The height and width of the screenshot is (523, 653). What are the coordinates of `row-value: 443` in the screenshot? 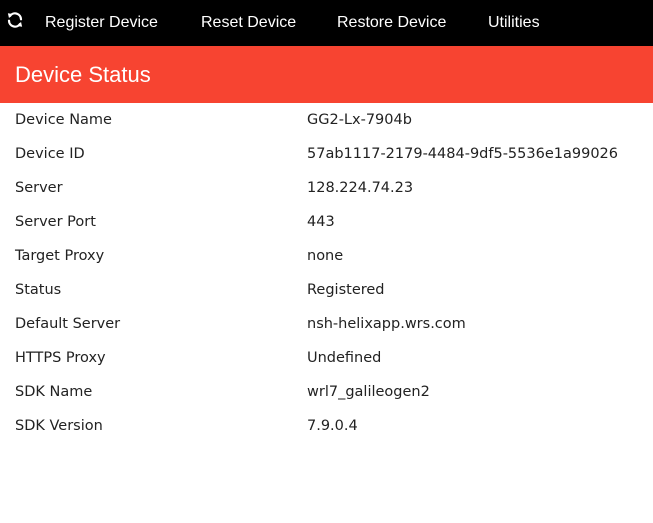 It's located at (321, 222).